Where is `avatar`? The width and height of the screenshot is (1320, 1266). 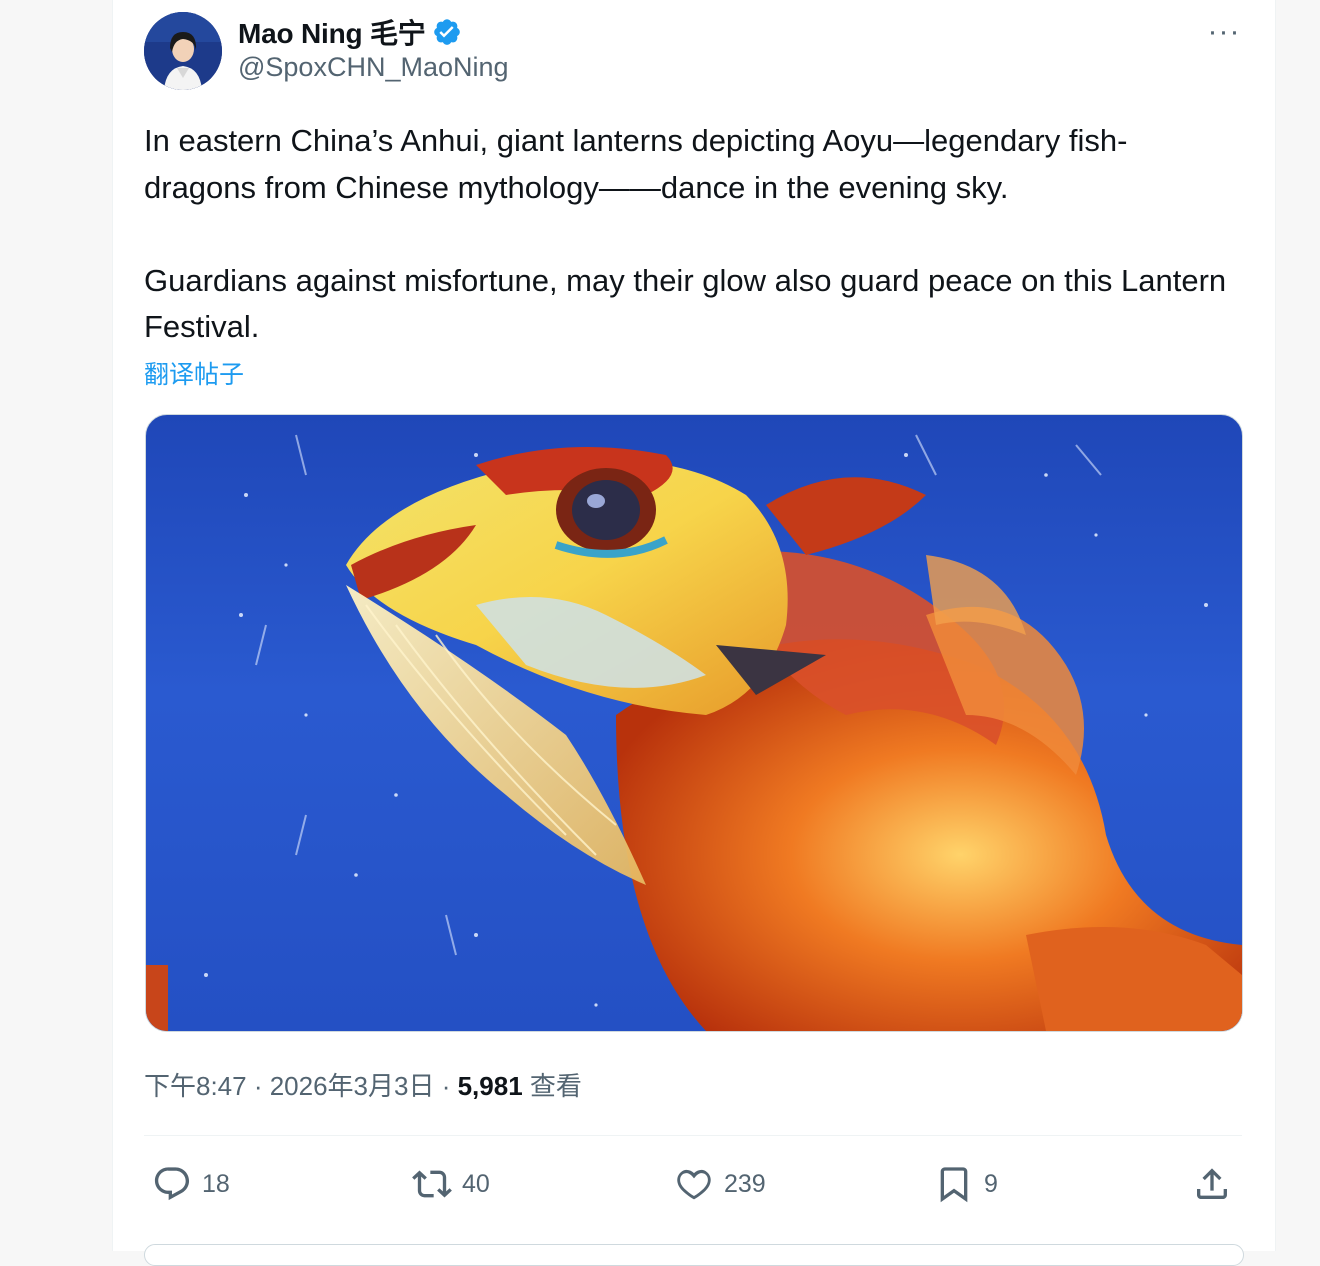 avatar is located at coordinates (183, 51).